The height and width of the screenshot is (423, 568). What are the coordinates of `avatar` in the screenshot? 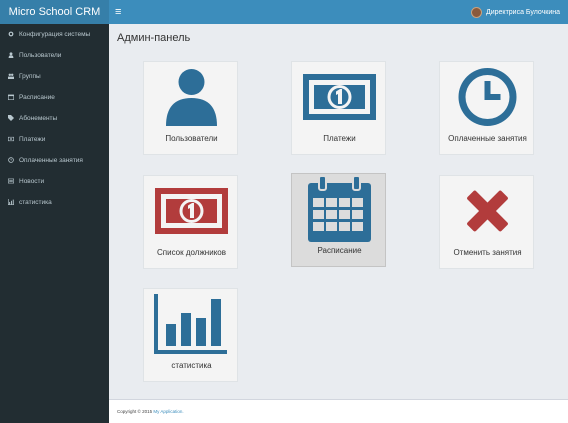 It's located at (476, 12).